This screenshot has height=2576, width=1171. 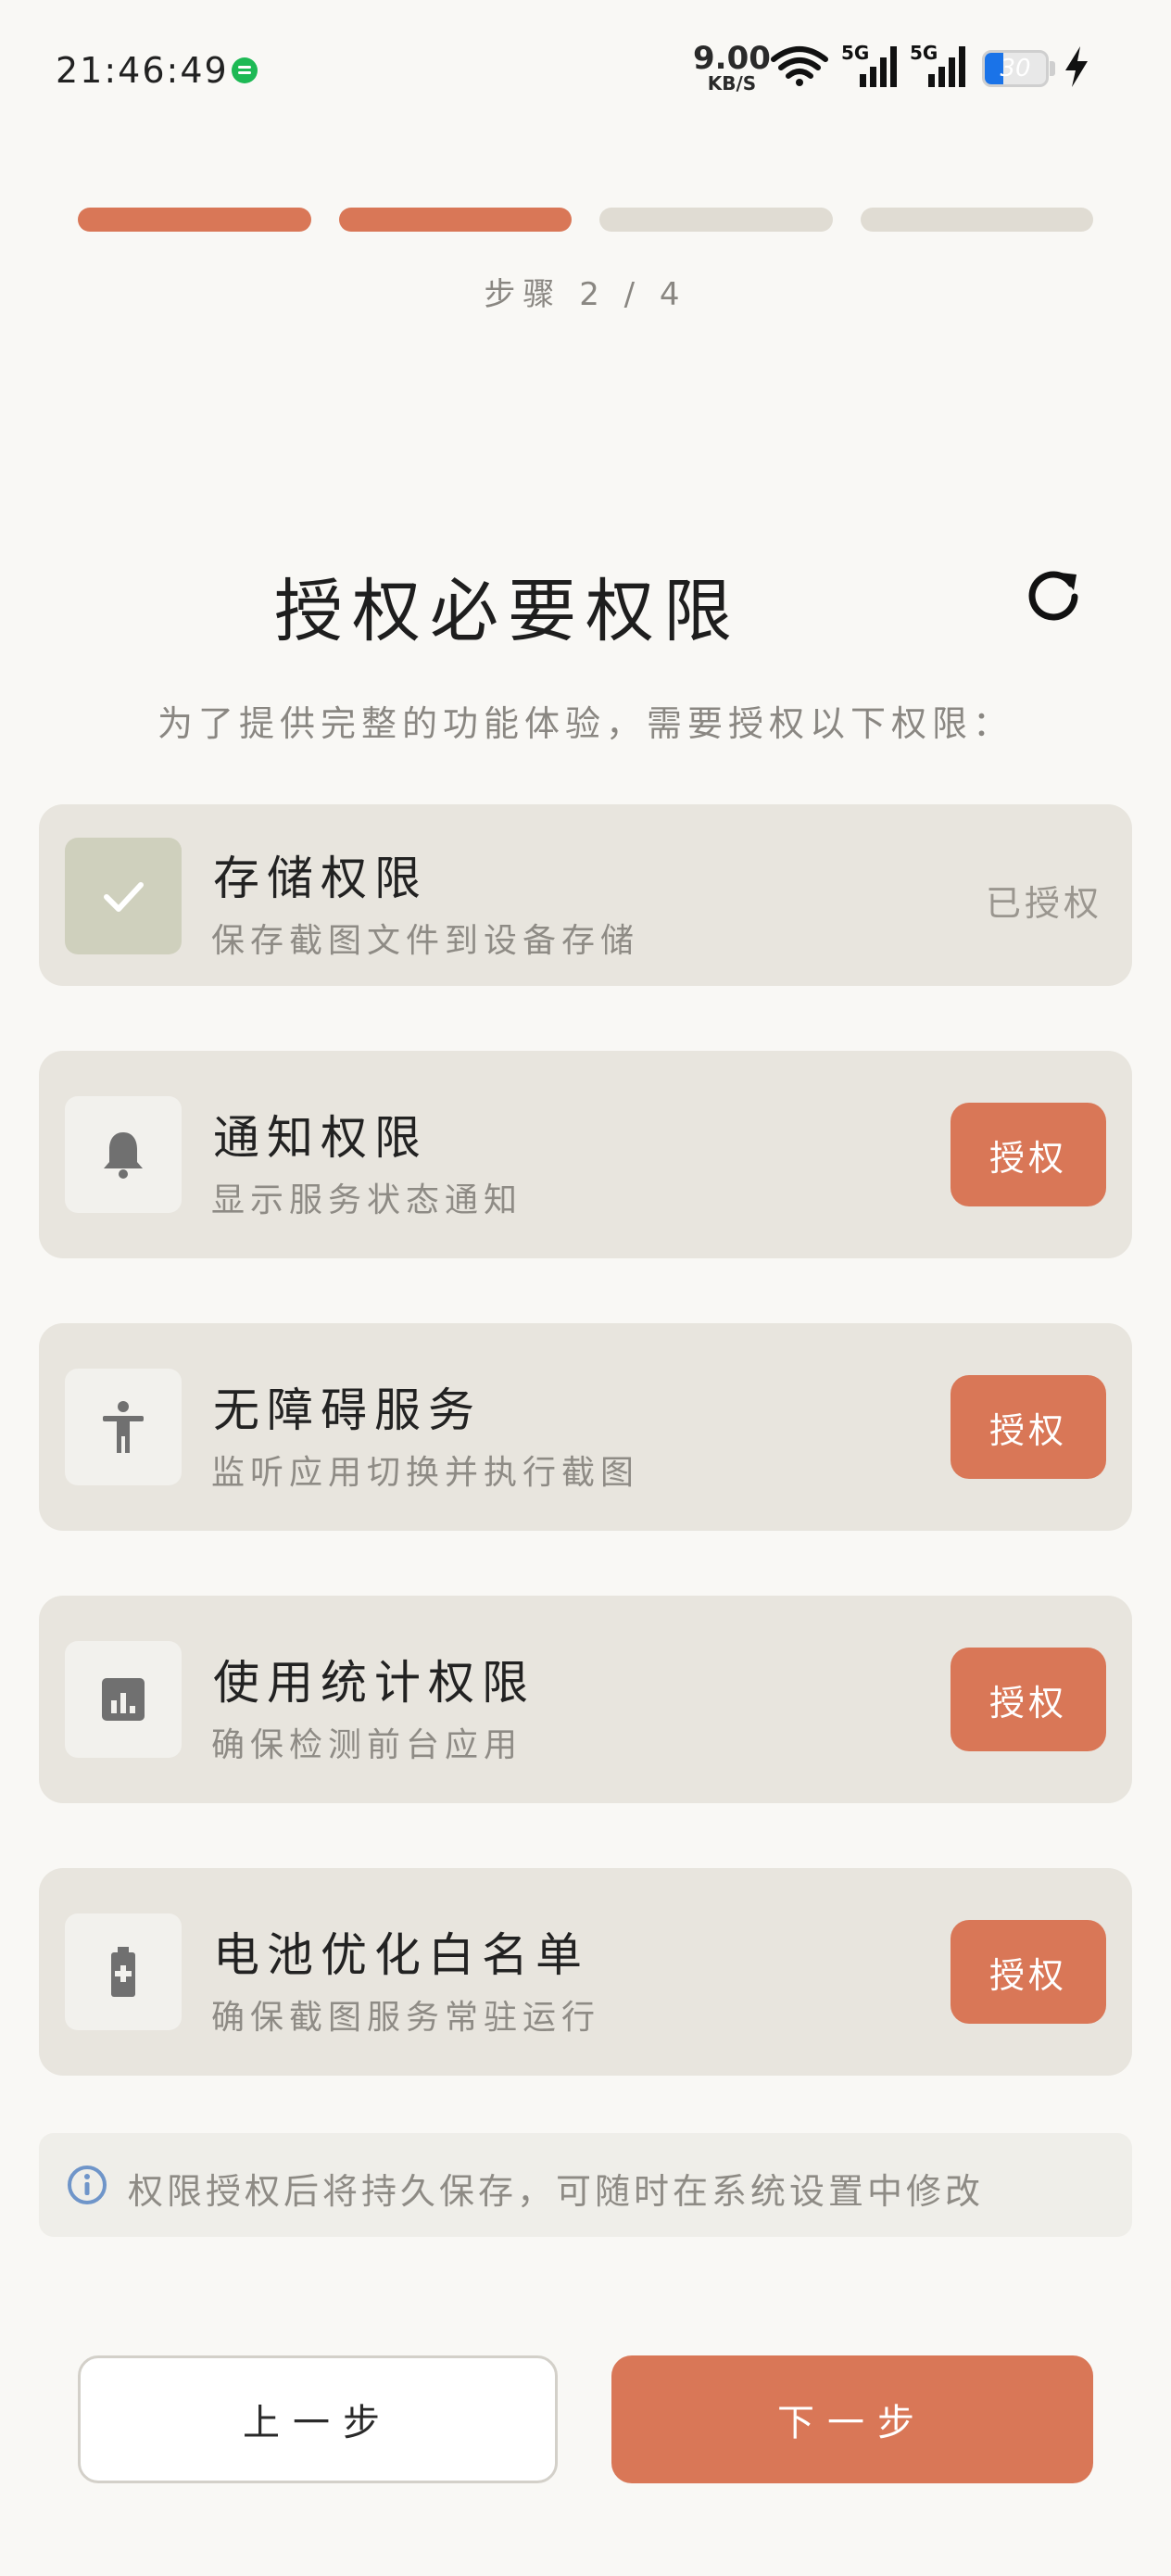 I want to click on battery-plus-icon, so click(x=124, y=1971).